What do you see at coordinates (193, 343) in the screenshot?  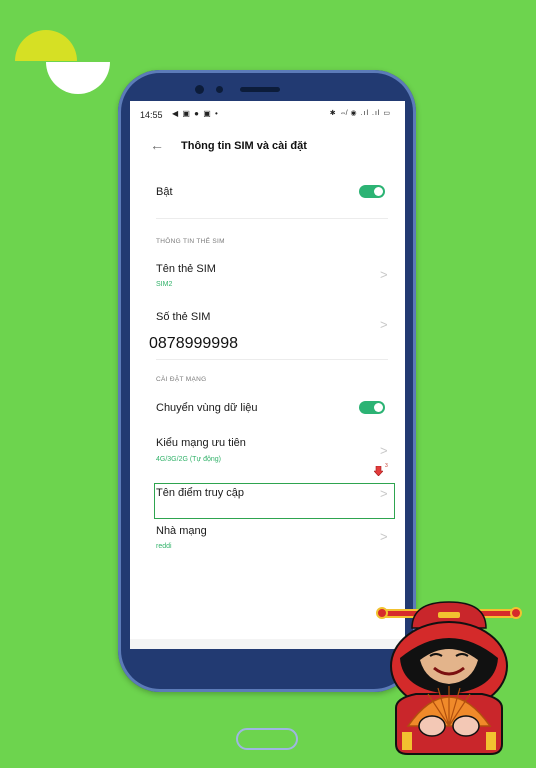 I see `sim-number-value: 0878999998` at bounding box center [193, 343].